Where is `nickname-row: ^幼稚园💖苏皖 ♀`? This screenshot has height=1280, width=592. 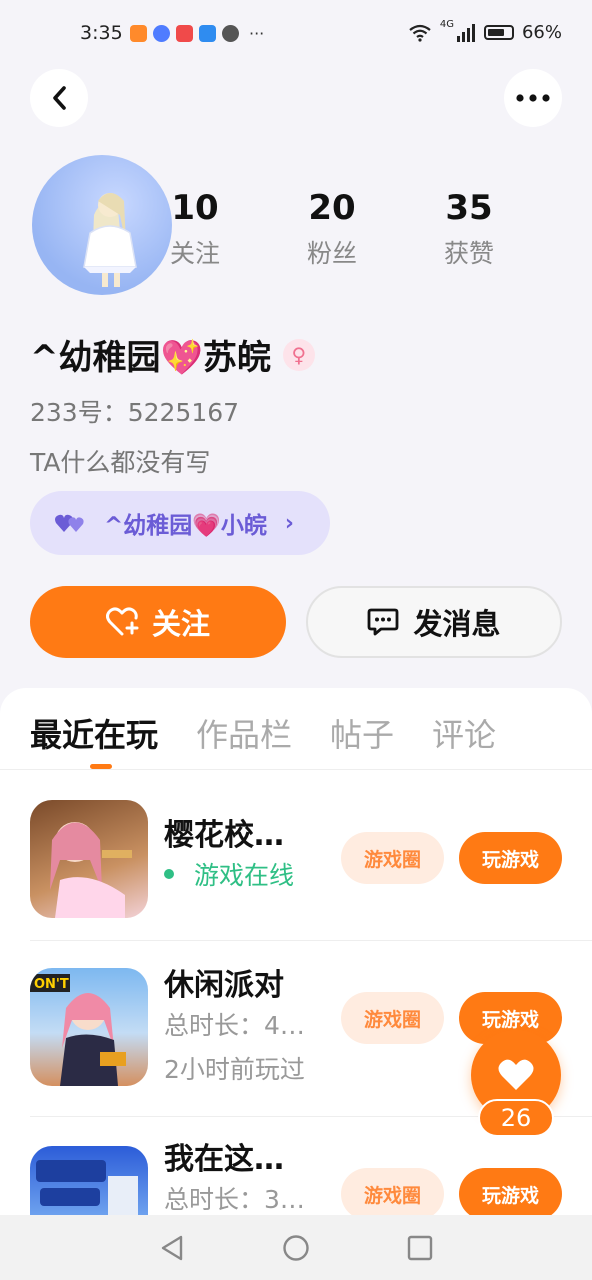 nickname-row: ^幼稚园💖苏皖 ♀ is located at coordinates (172, 354).